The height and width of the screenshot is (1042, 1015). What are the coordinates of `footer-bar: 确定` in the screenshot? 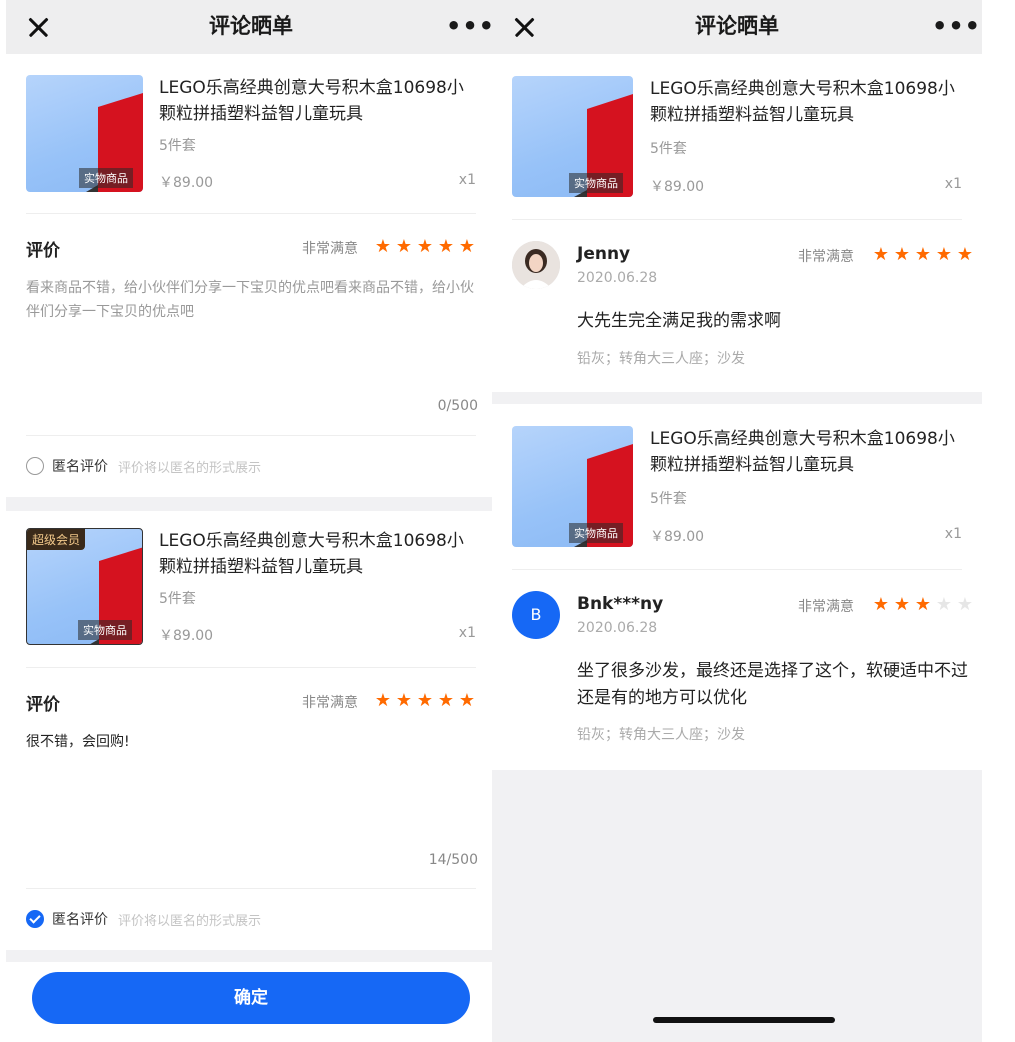 It's located at (251, 1002).